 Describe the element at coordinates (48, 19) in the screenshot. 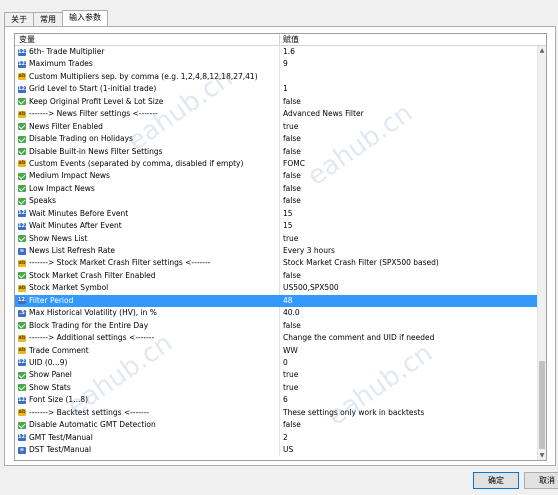

I see `tab-common: 常用` at that location.